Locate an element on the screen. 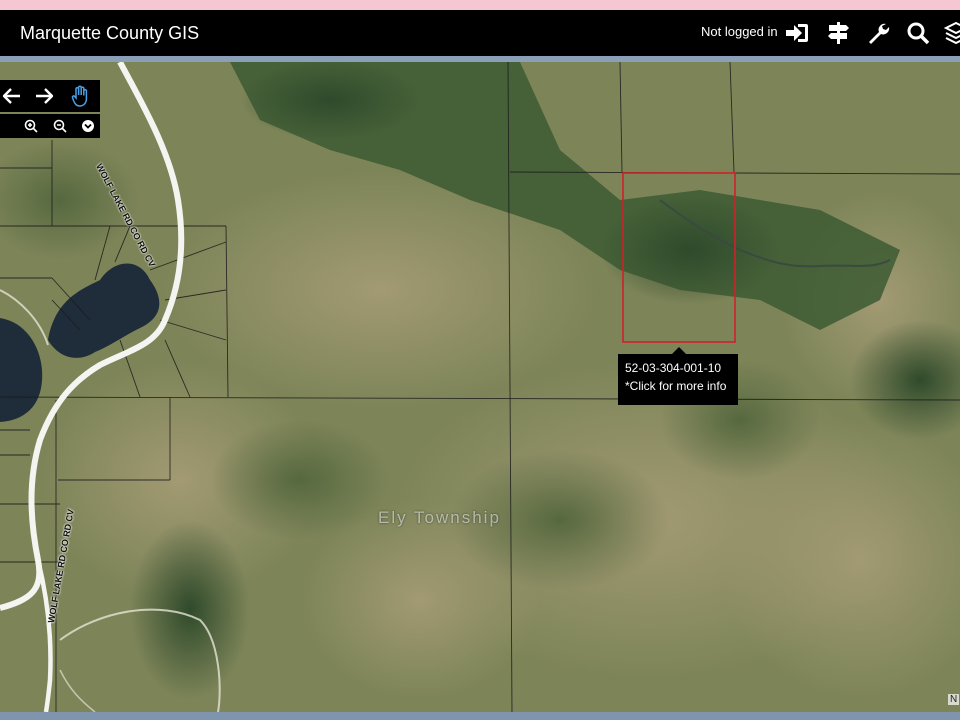  chevron-down-icon is located at coordinates (88, 126).